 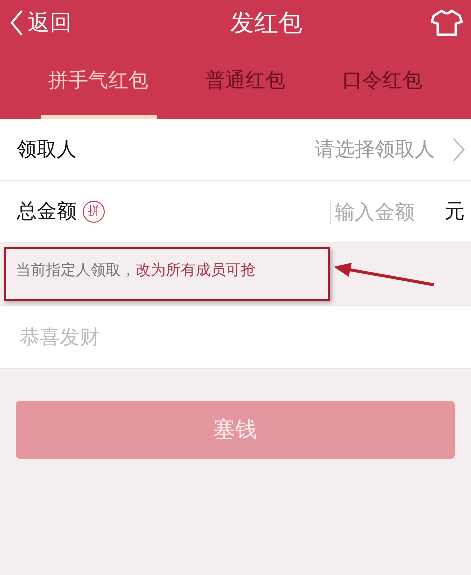 I want to click on pin-badge: 拼, so click(x=94, y=211).